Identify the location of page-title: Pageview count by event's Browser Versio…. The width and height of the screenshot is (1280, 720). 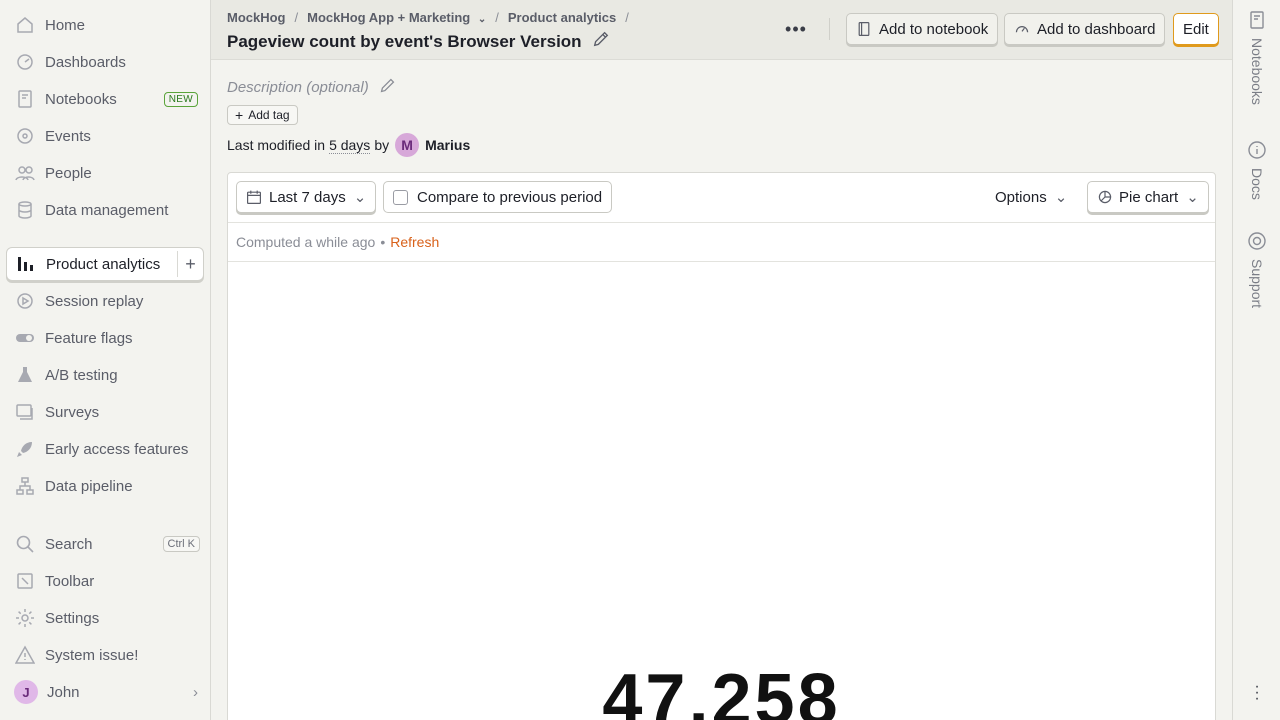
(418, 41).